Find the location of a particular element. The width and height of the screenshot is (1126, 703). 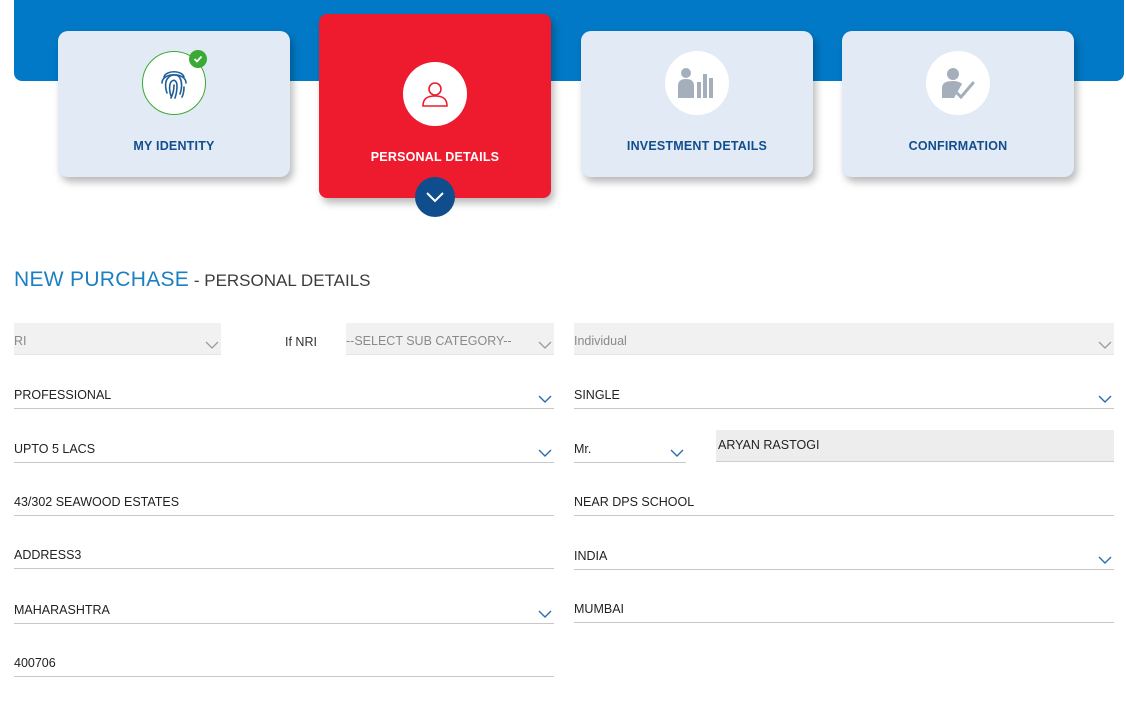

address-line2-value: NEAR DPS SCHOOL is located at coordinates (634, 502).